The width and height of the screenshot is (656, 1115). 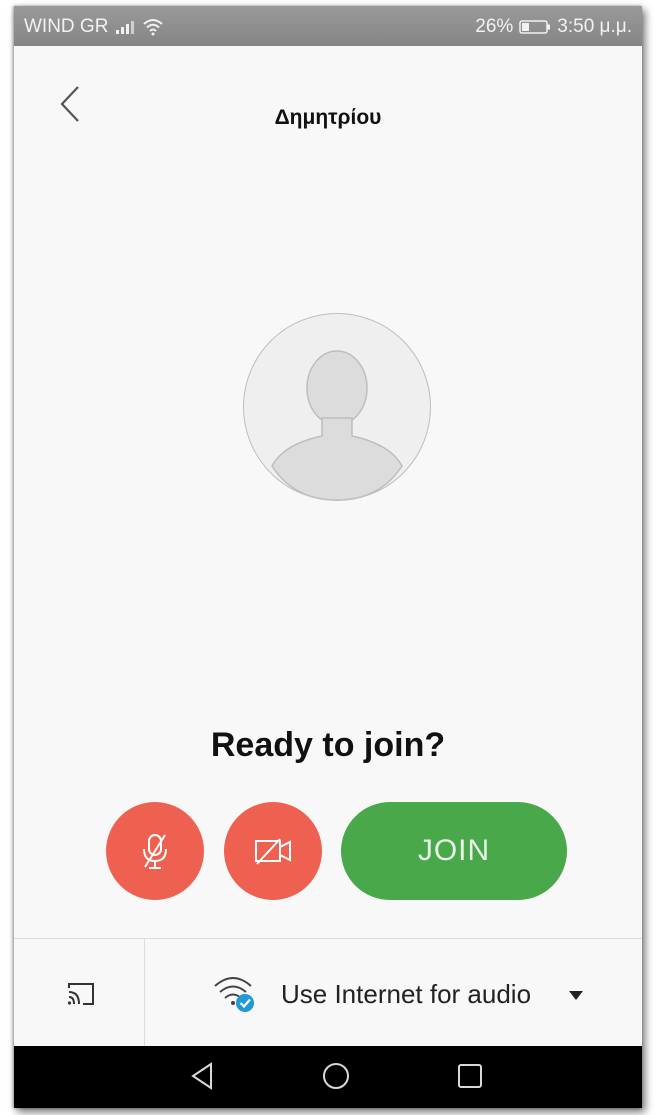 What do you see at coordinates (494, 26) in the screenshot?
I see `battery-percent: 26%` at bounding box center [494, 26].